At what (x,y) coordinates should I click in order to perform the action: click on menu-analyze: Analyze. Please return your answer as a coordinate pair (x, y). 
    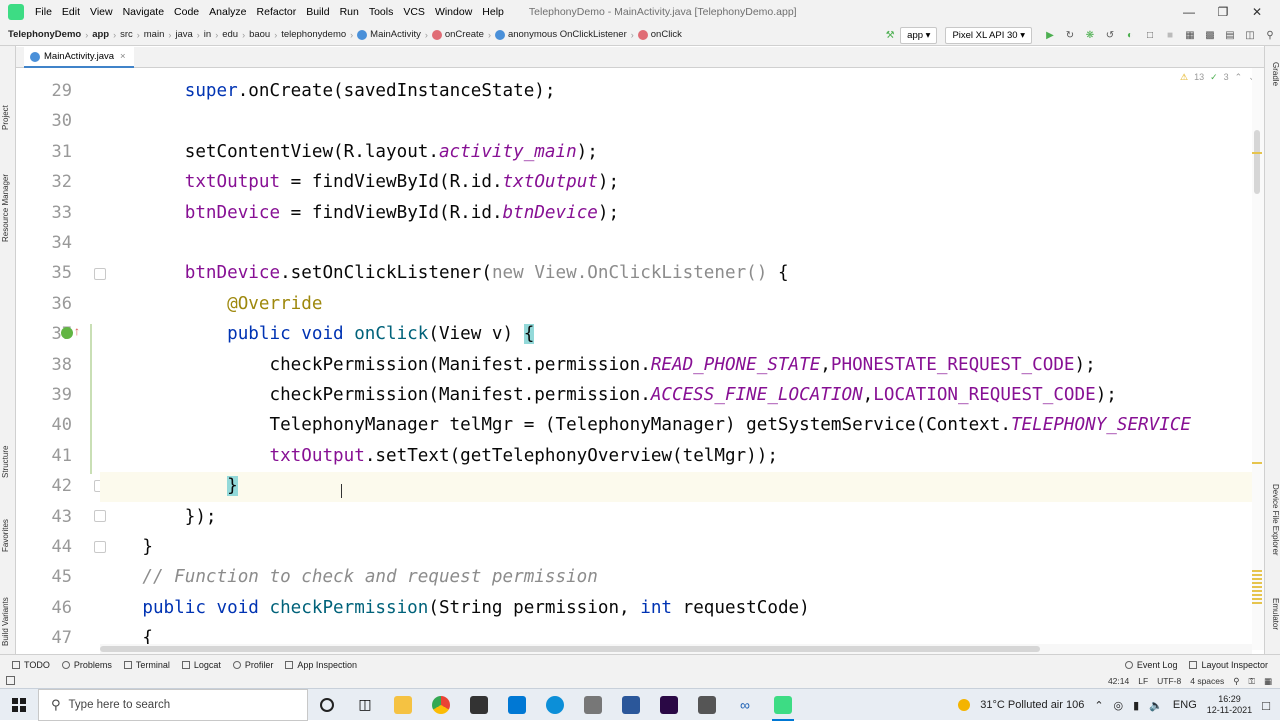
    Looking at the image, I should click on (227, 12).